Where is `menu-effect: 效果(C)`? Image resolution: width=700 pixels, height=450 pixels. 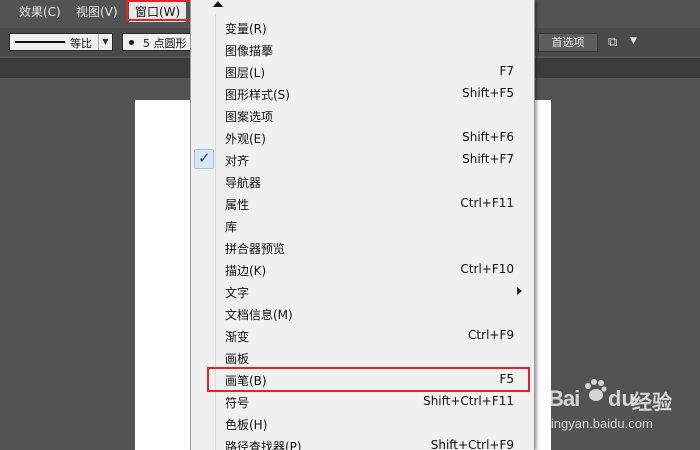
menu-effect: 效果(C) is located at coordinates (40, 12).